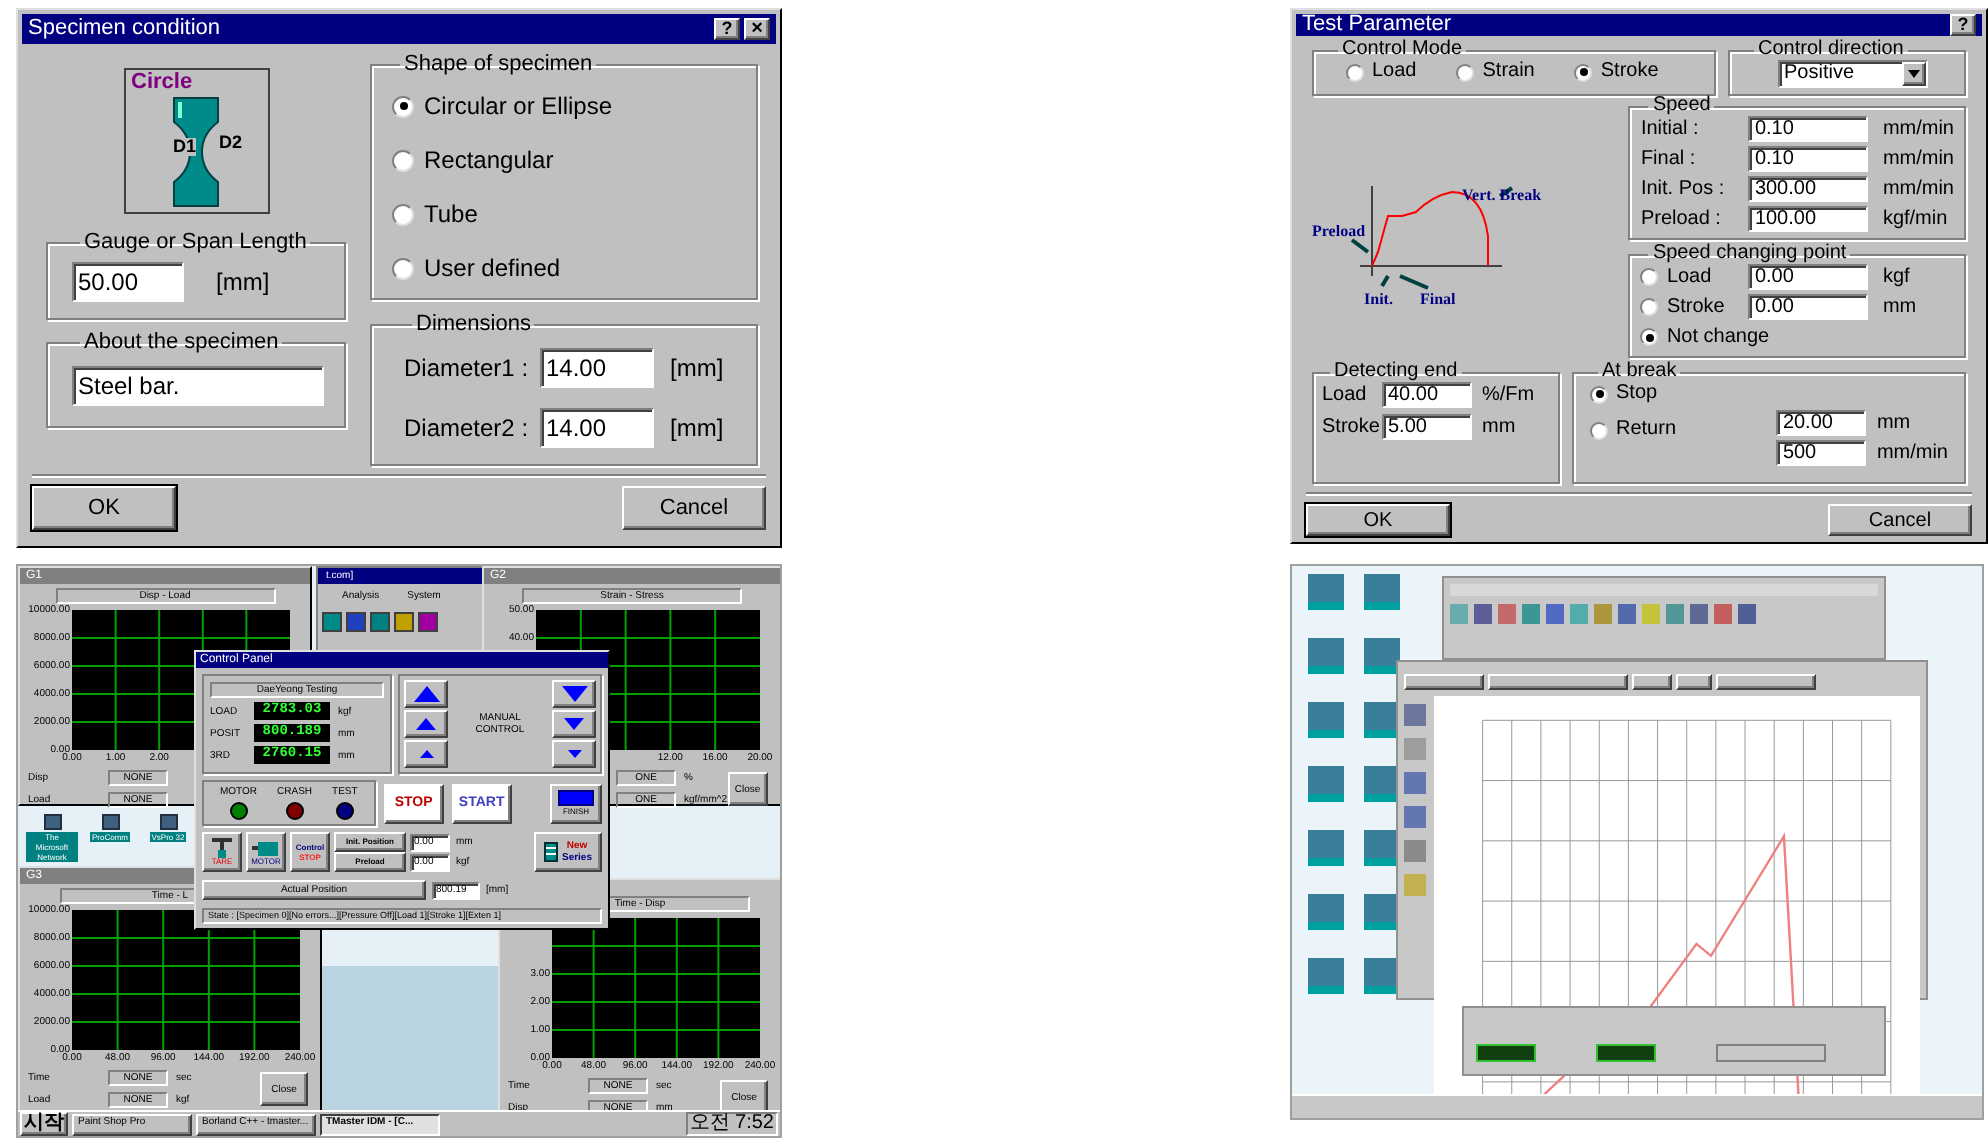 This screenshot has height=1138, width=1988. I want to click on dropdown: Positive, so click(1853, 74).